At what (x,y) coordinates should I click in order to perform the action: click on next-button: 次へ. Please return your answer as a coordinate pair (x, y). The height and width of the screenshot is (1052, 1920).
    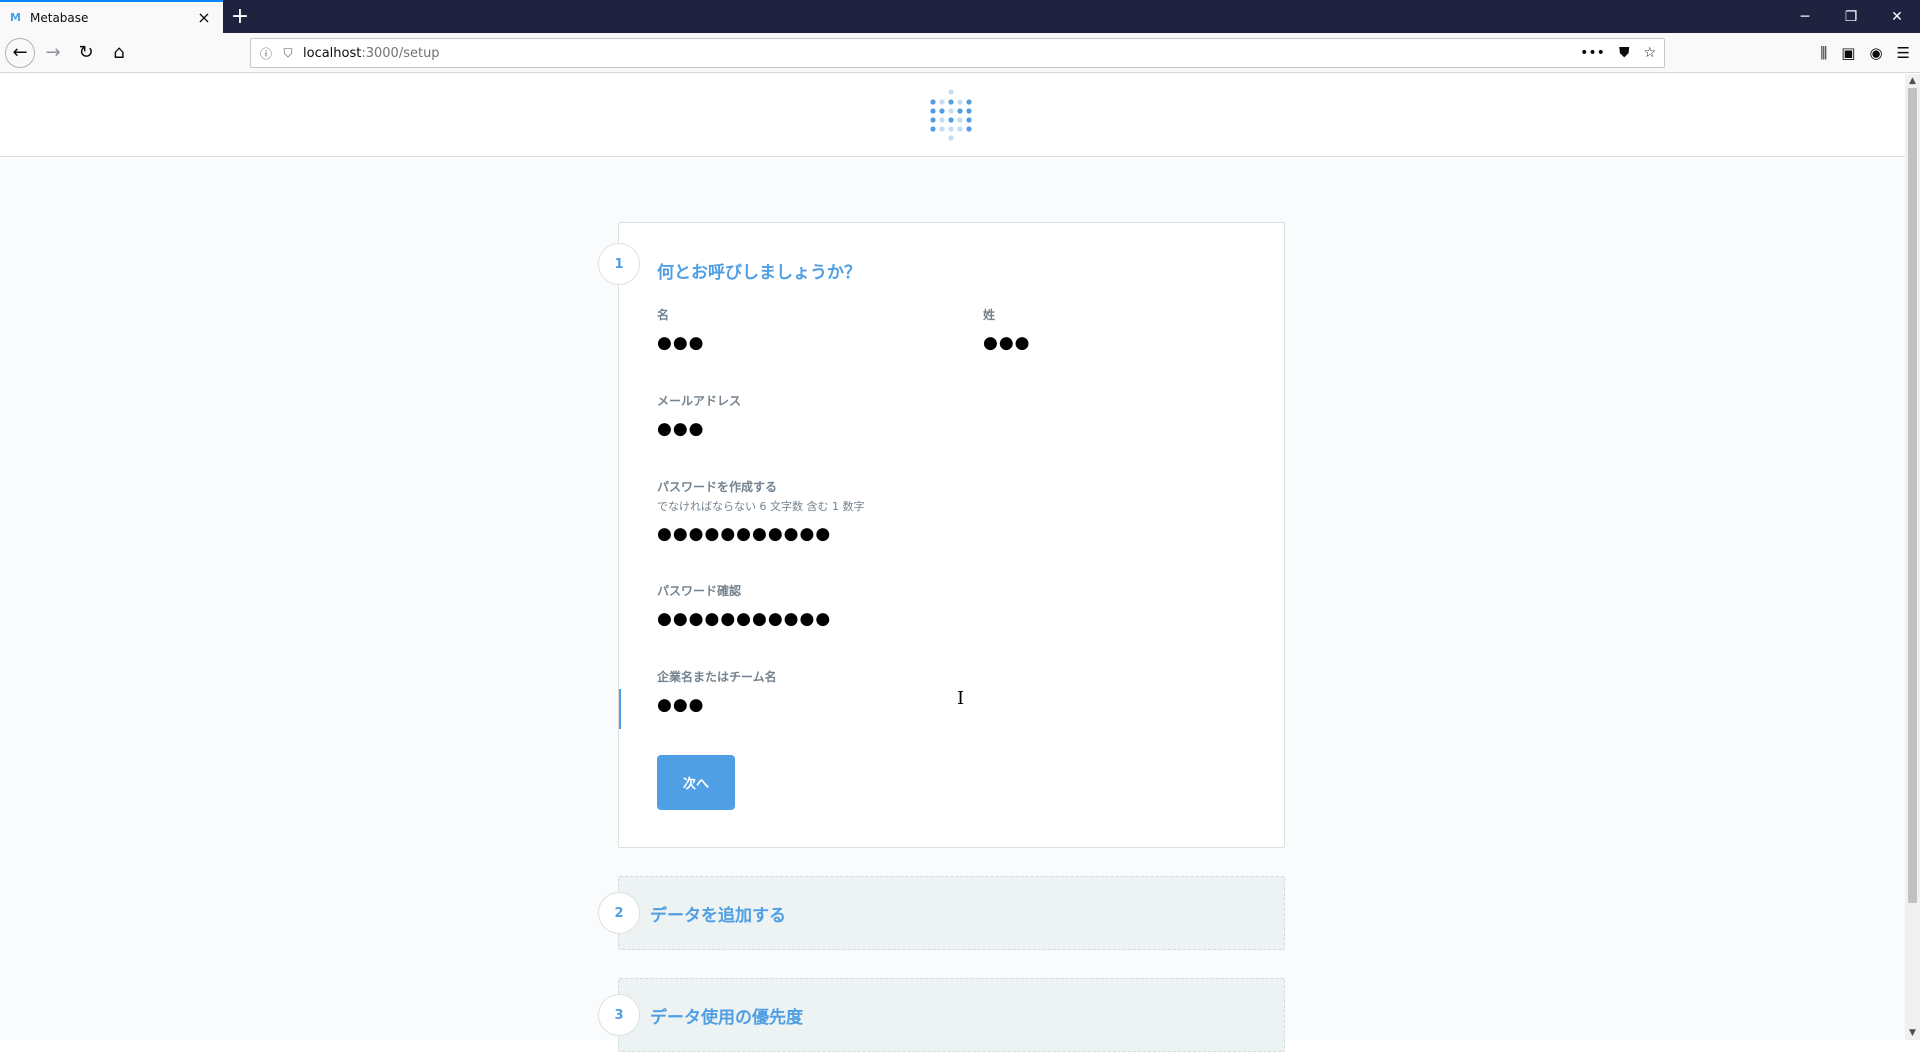
    Looking at the image, I should click on (696, 782).